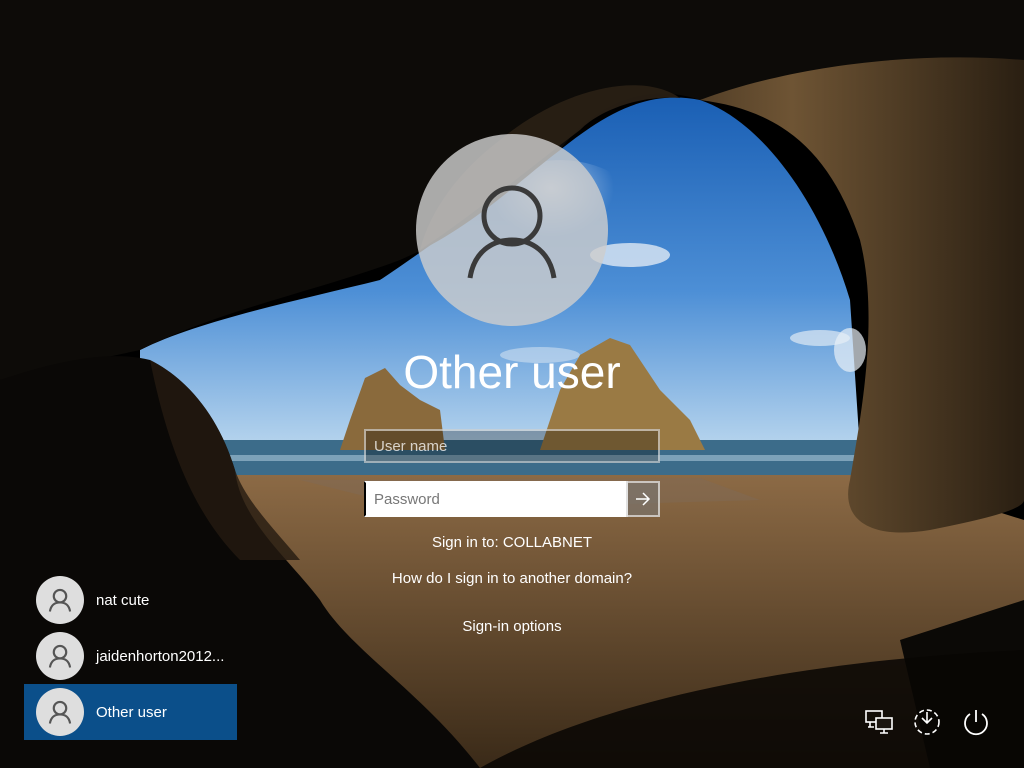  I want to click on ease-of-access-button, so click(927, 722).